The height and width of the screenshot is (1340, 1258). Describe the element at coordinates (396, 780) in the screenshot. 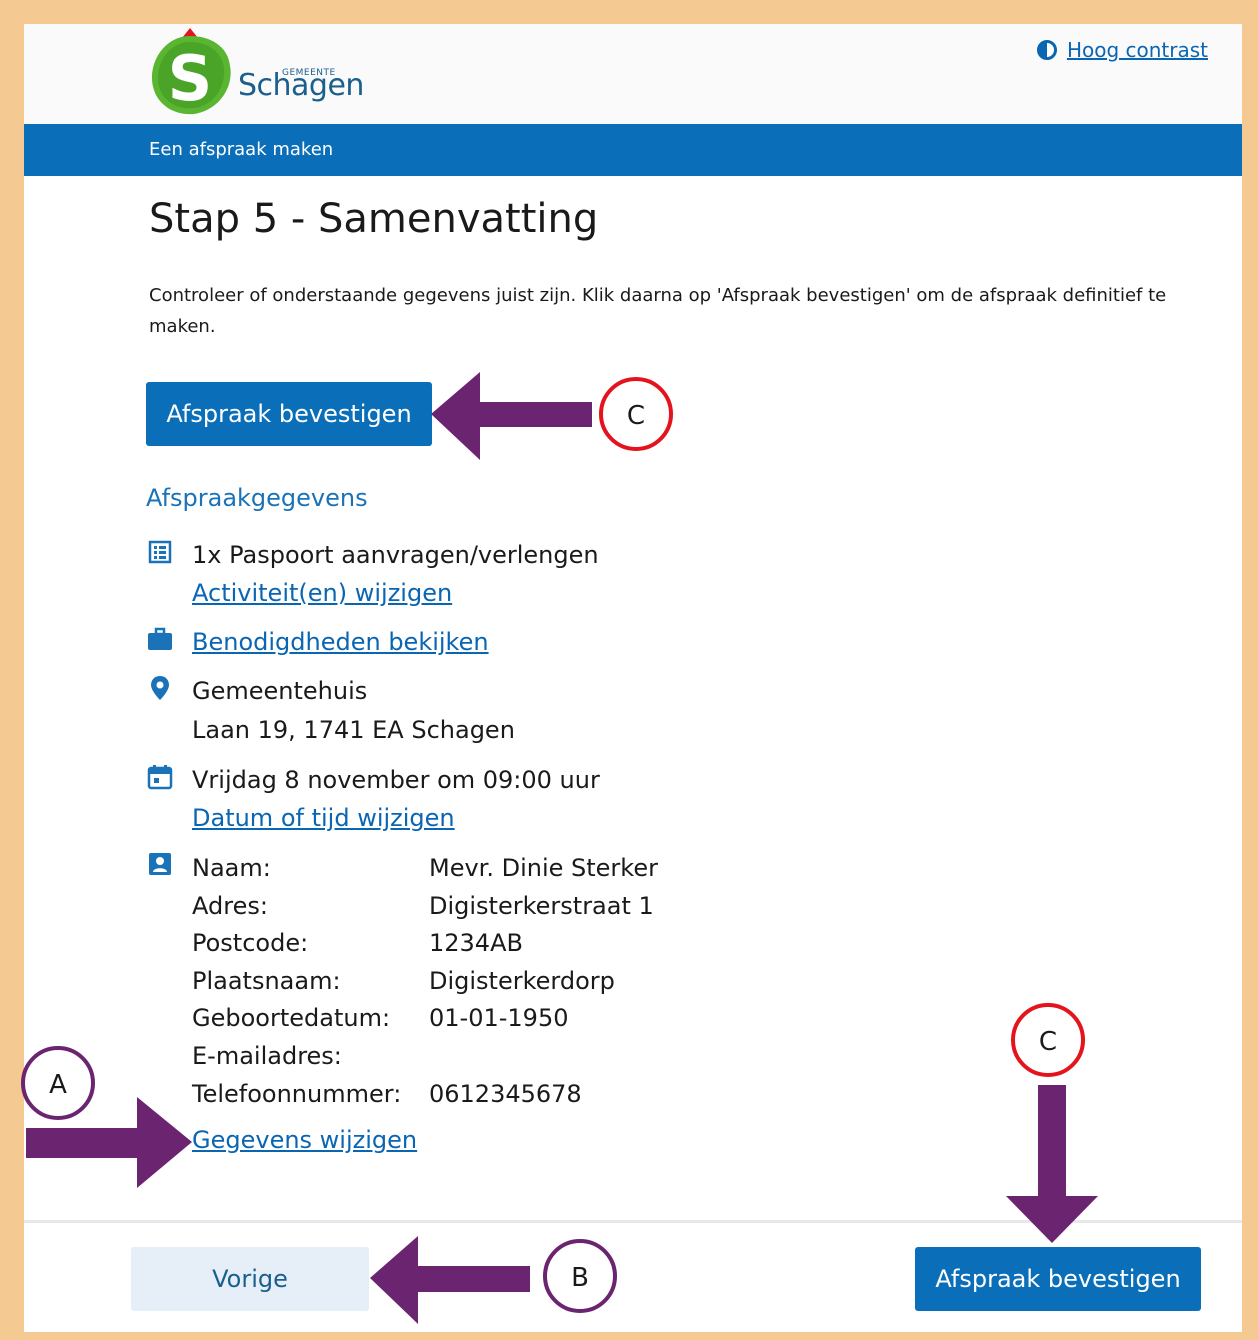

I see `datetime-text: Vrijdag 8 november om 09:00 uur` at that location.